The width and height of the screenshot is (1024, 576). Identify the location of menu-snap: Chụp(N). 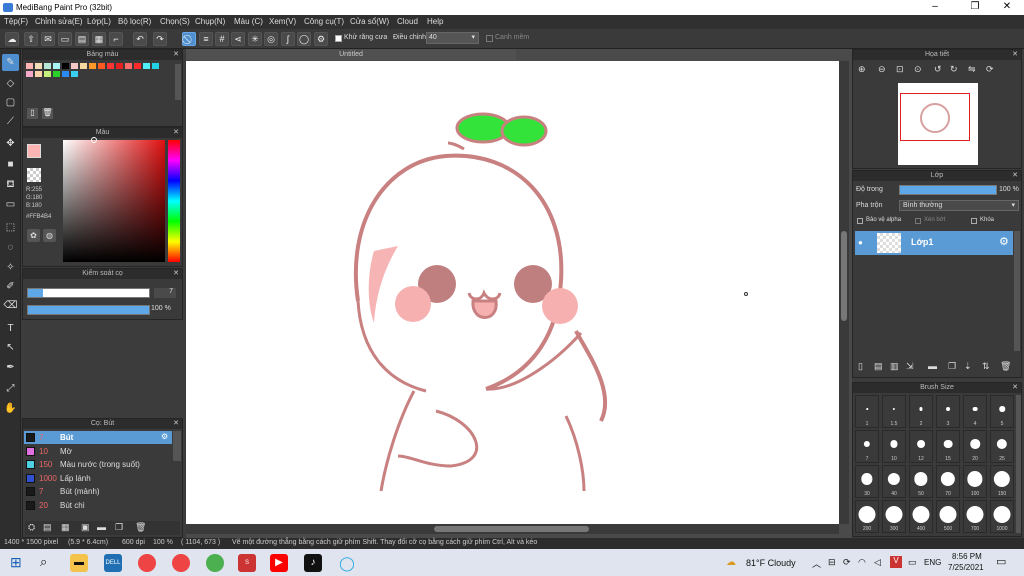
(210, 21).